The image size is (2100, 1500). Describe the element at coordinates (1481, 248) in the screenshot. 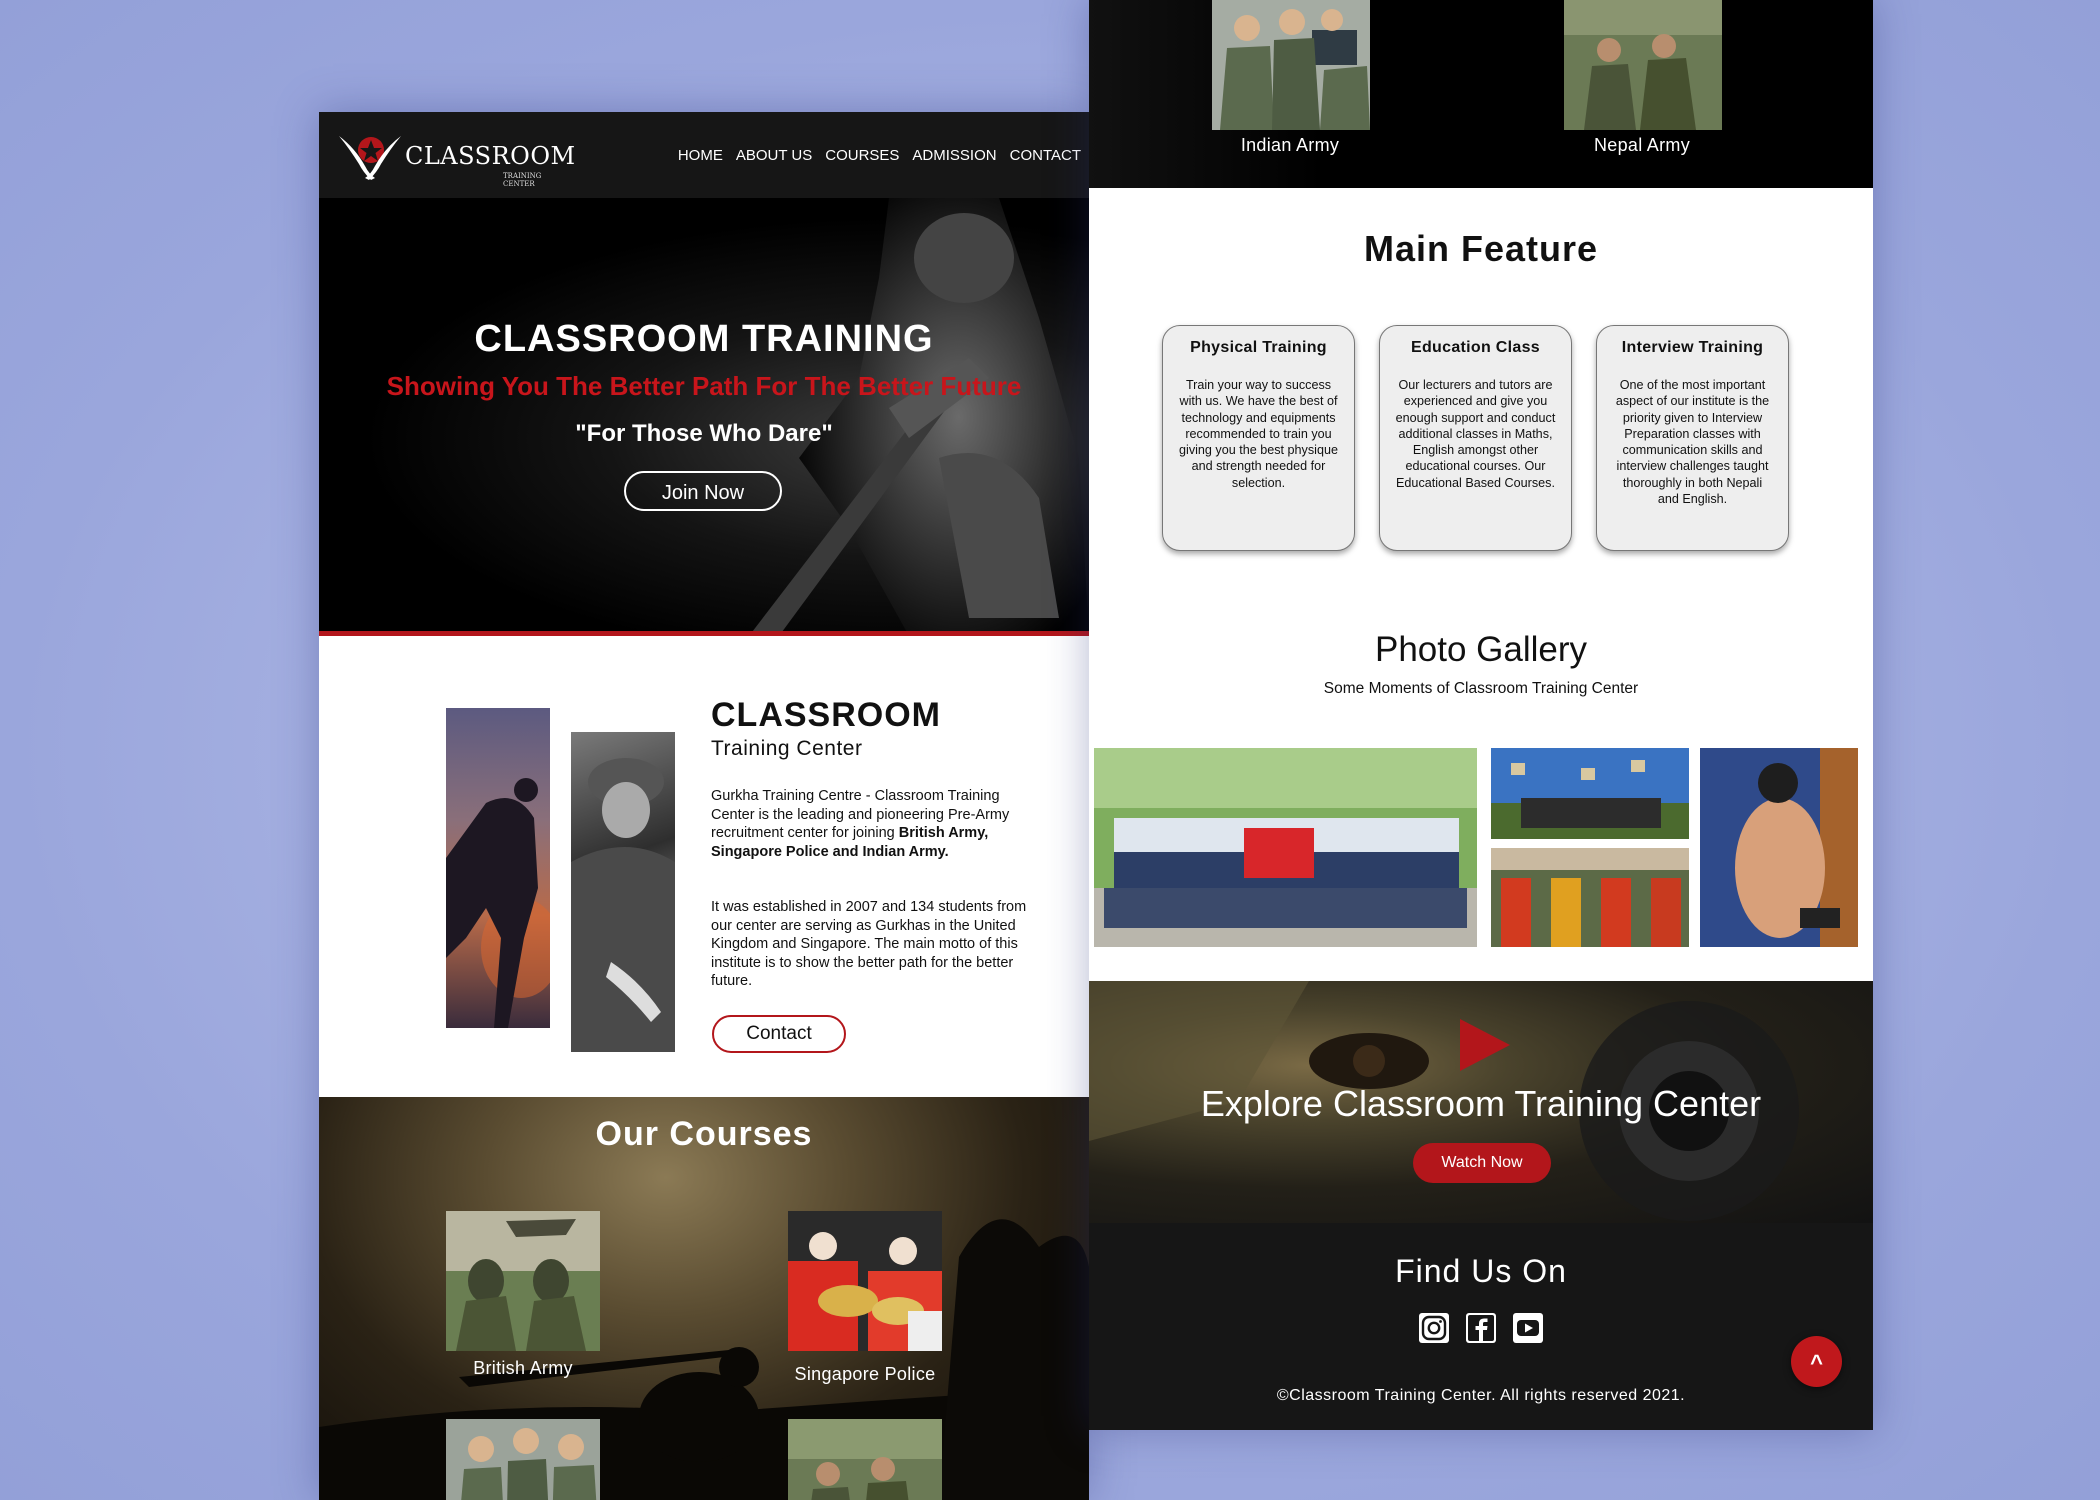

I see `main-feature-title: Main Feature` at that location.